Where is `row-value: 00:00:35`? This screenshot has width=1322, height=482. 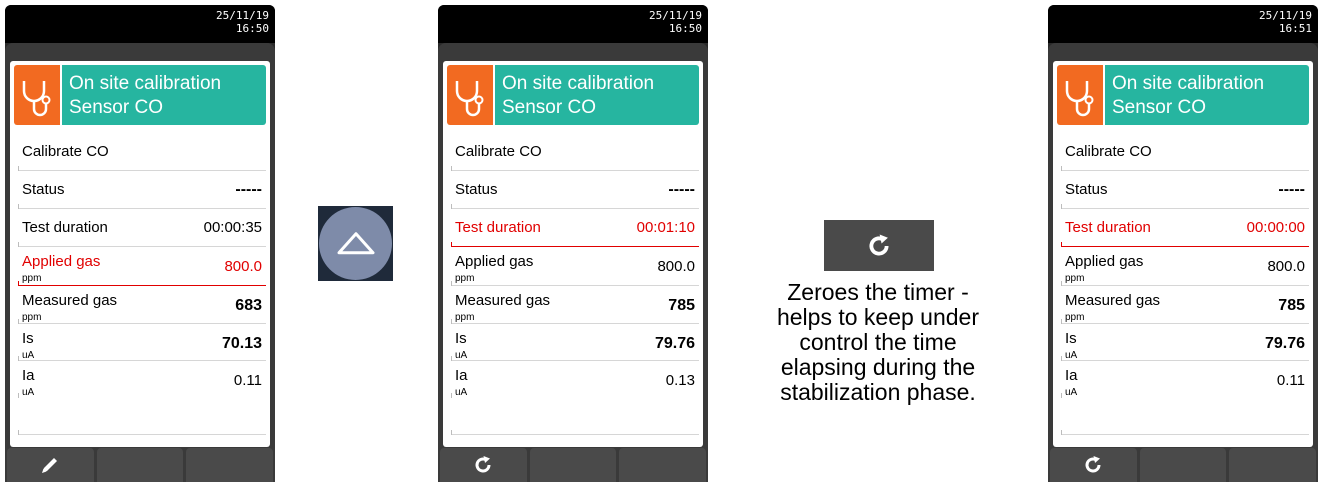
row-value: 00:00:35 is located at coordinates (232, 227).